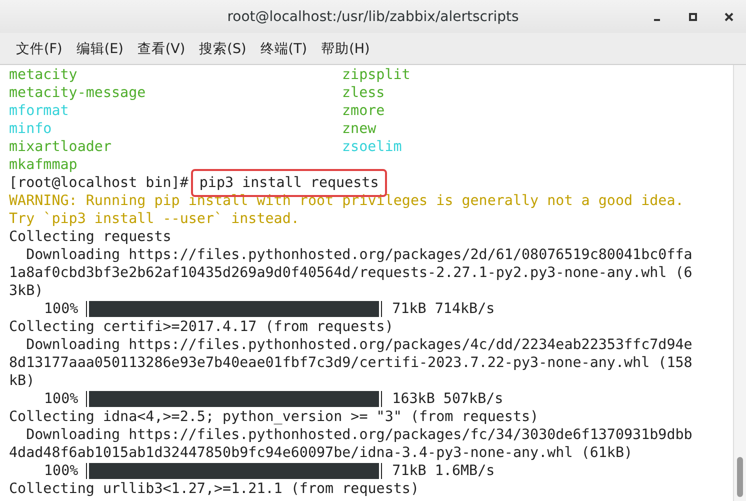  Describe the element at coordinates (274, 417) in the screenshot. I see `output-line: Collecting idna<4,>=2.5; python_version >= "3" (from requests)` at that location.